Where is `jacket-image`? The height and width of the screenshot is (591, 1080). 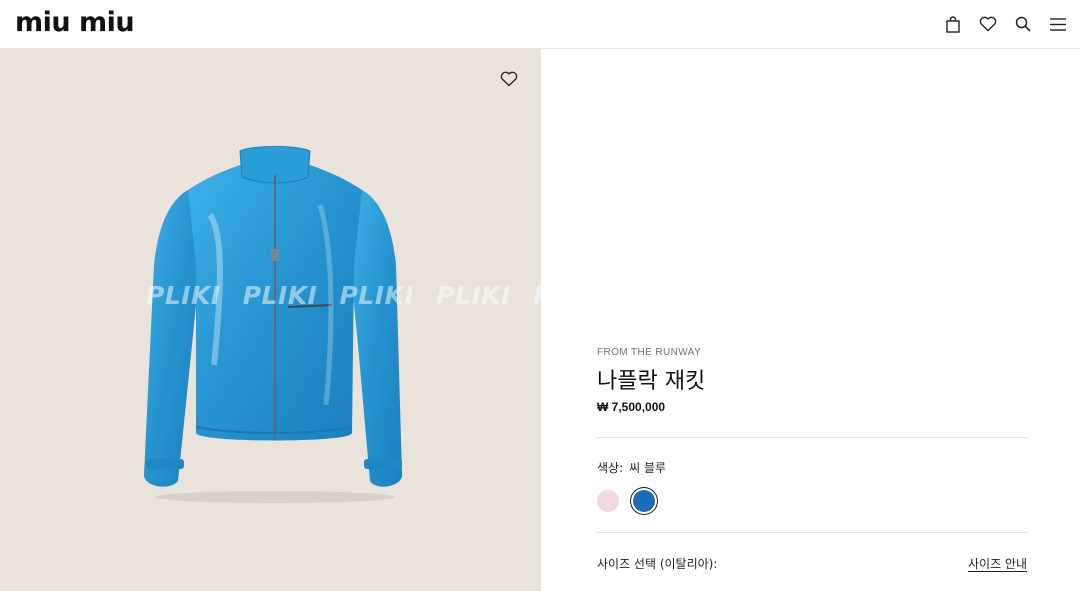 jacket-image is located at coordinates (273, 324).